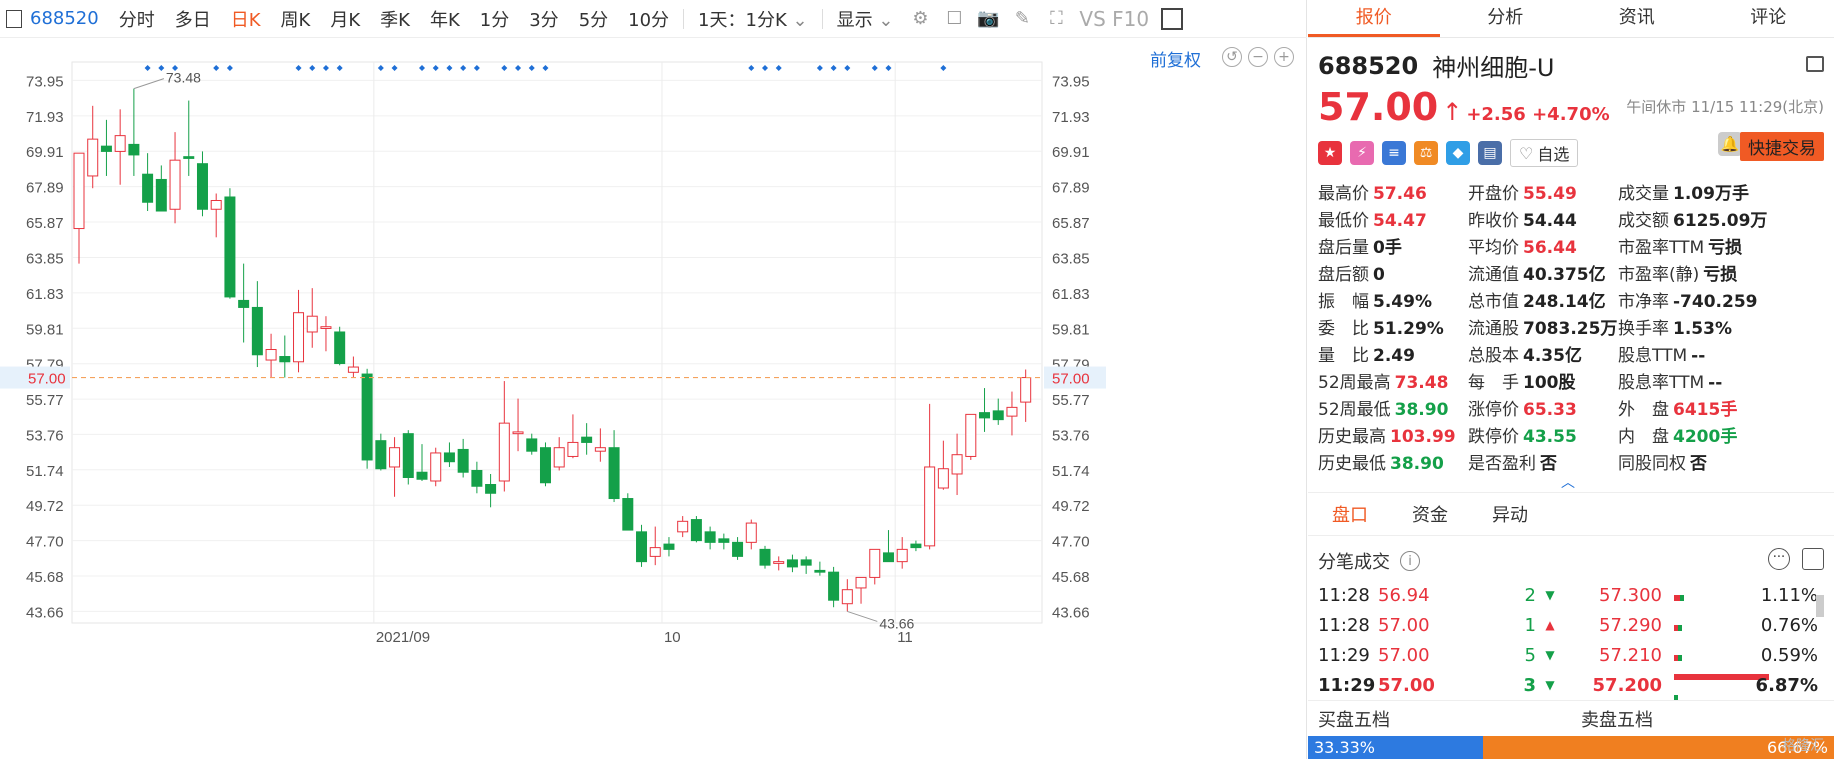 This screenshot has width=1834, height=759. I want to click on sidebar-toggle-icon, so click(14, 18).